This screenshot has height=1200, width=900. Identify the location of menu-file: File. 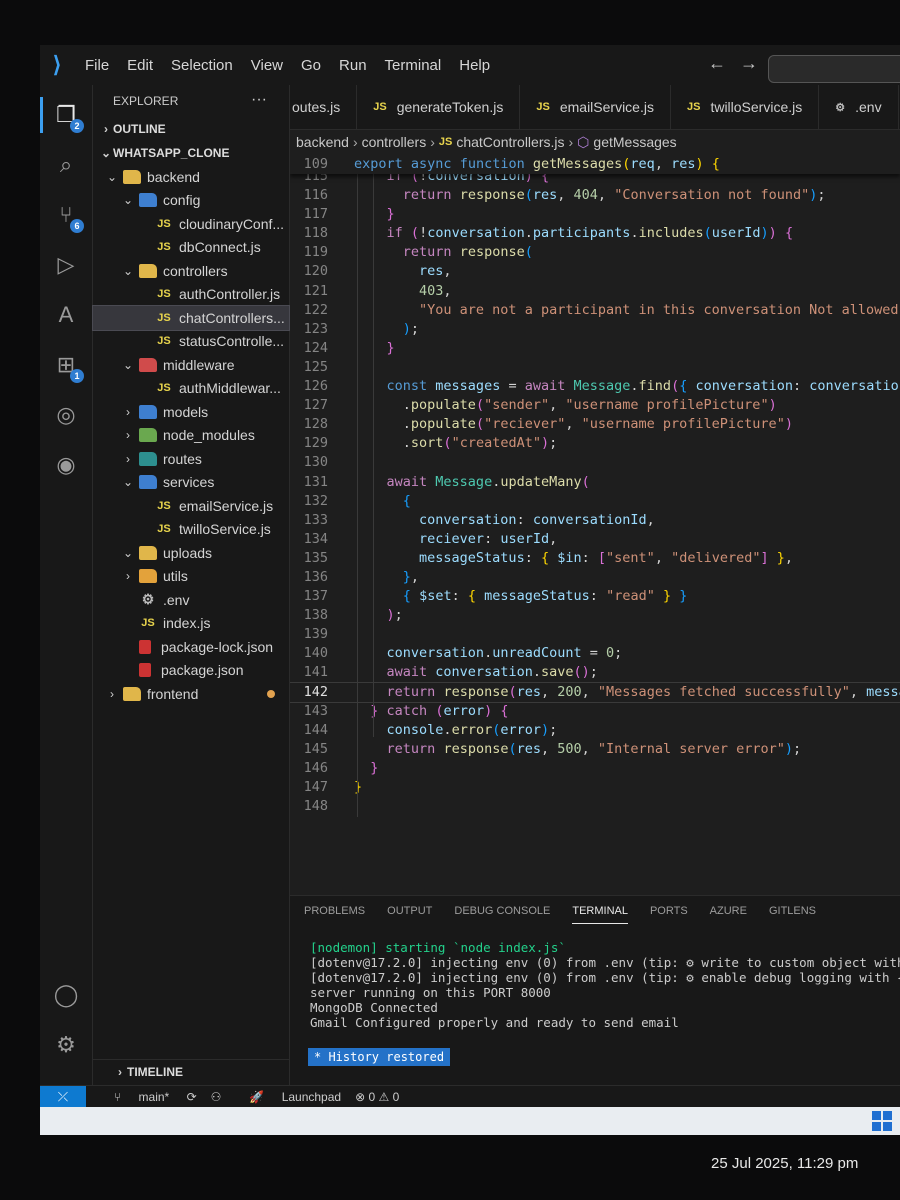
(97, 65).